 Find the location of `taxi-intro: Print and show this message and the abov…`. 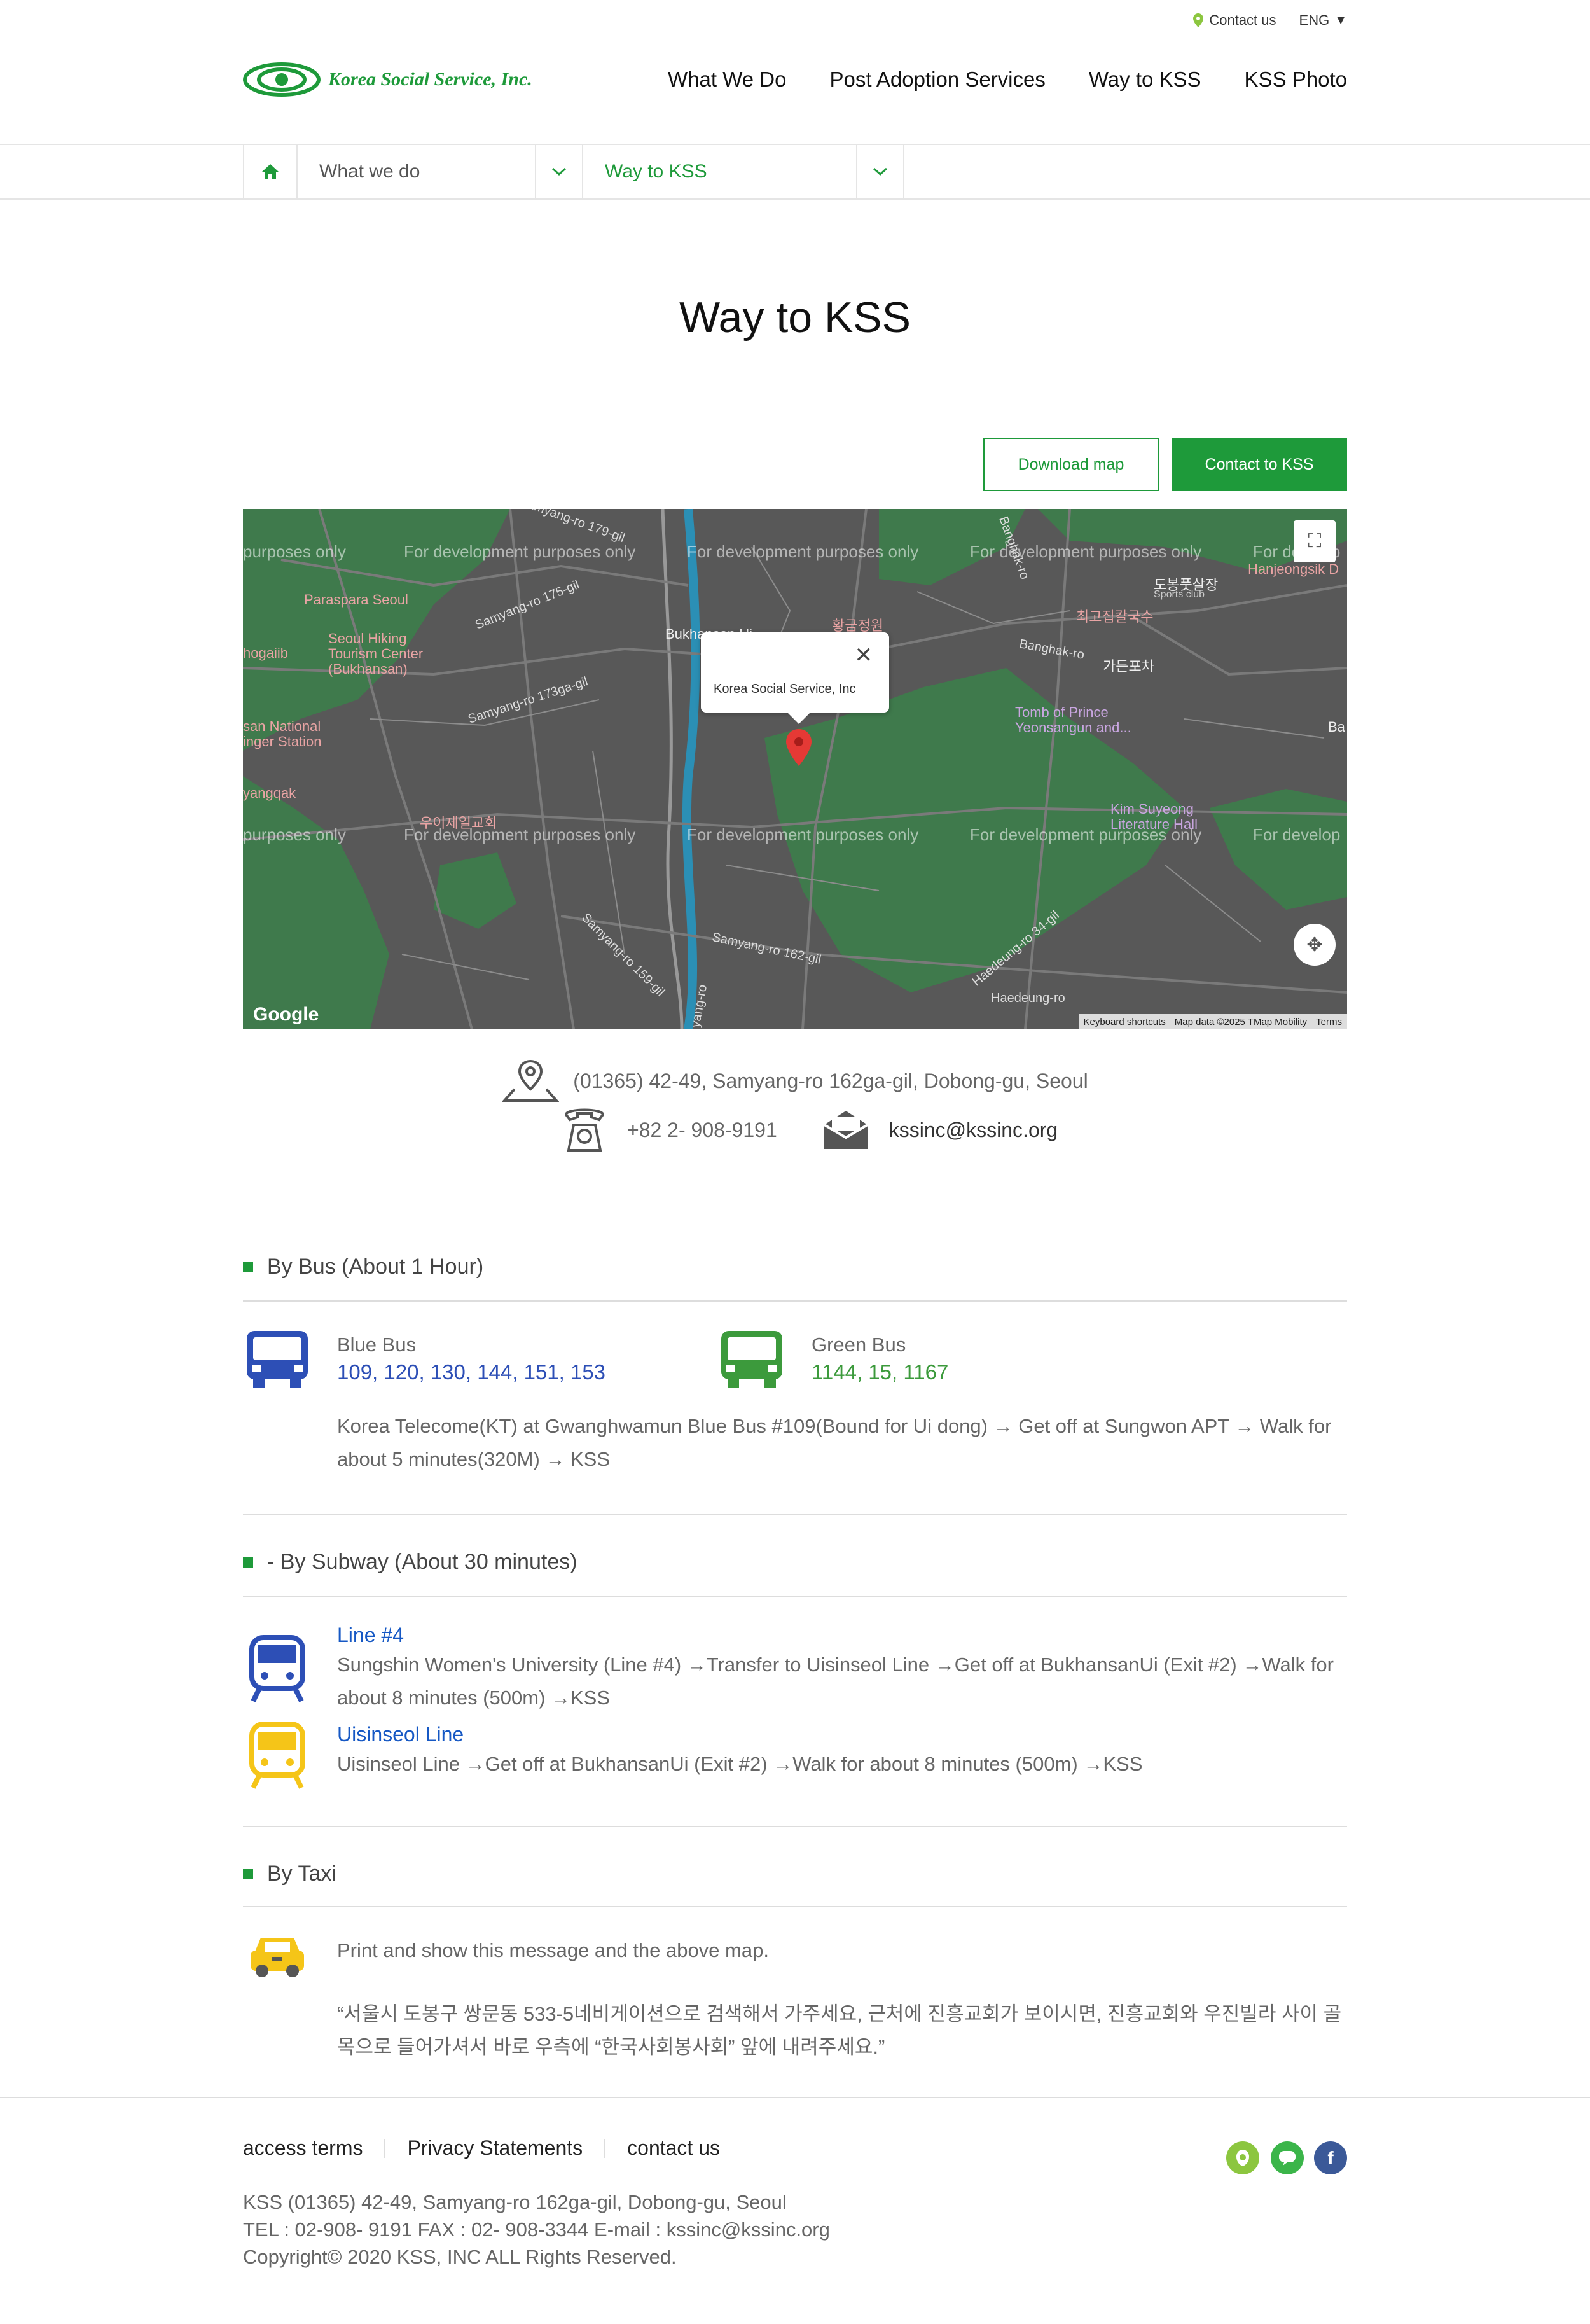

taxi-intro: Print and show this message and the abov… is located at coordinates (553, 1950).